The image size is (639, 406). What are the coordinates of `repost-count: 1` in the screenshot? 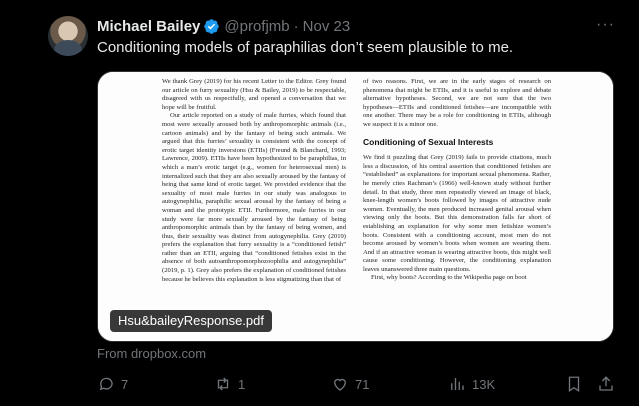 It's located at (242, 384).